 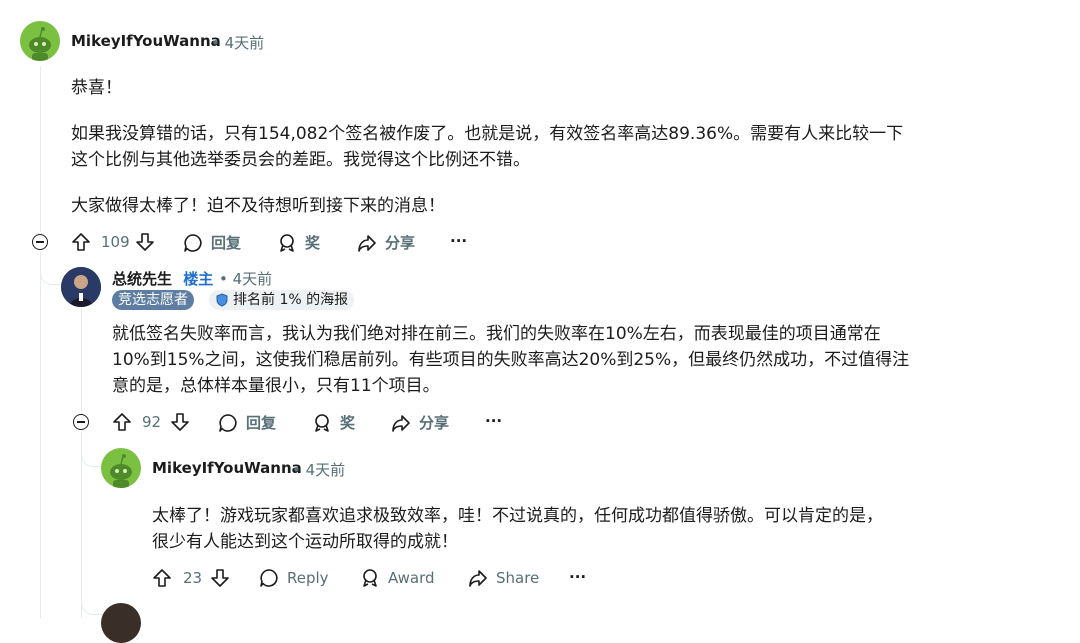 I want to click on comment-paragraph: 大家做得太棒了！迫不及待想听到接下来的消息！, so click(x=258, y=206).